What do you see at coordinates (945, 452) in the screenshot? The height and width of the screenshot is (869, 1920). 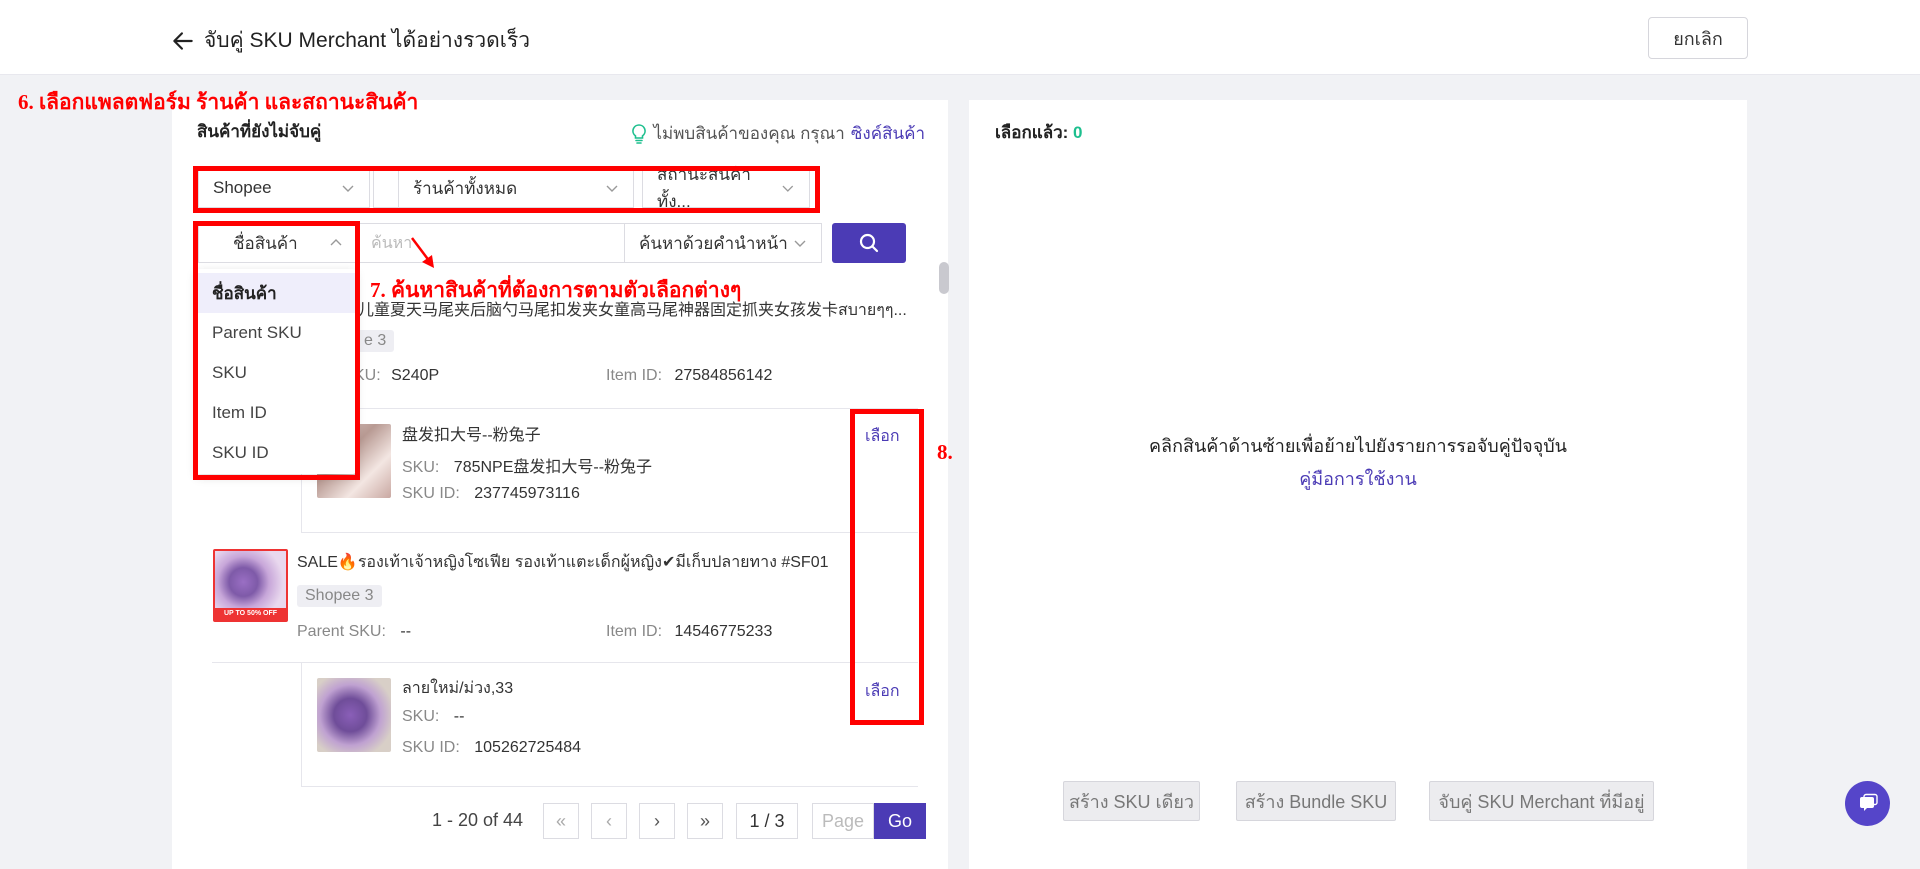 I see `annotation-step-8: 8.` at bounding box center [945, 452].